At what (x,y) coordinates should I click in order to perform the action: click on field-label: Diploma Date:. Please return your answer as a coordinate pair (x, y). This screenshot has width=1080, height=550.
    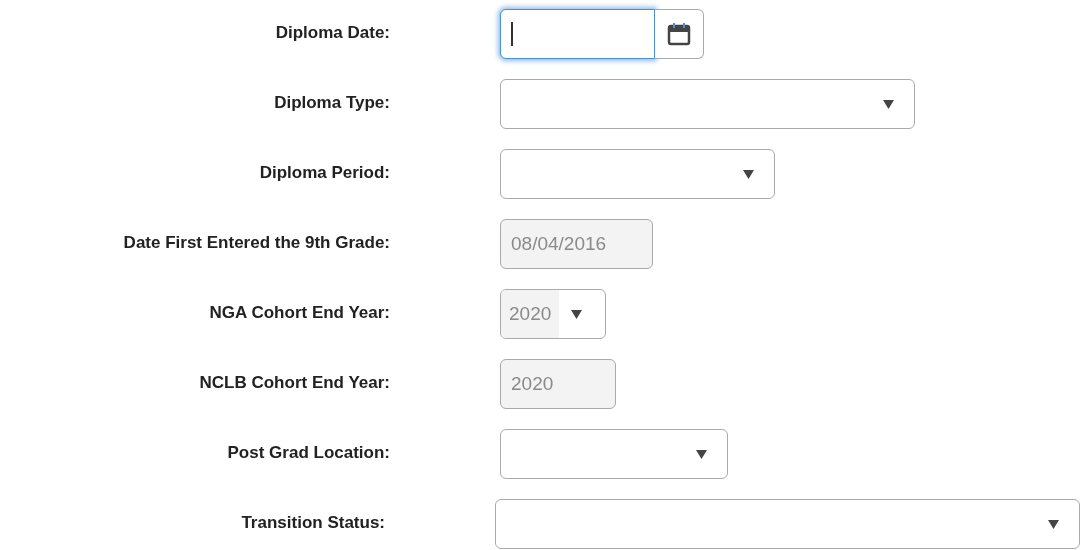
    Looking at the image, I should click on (332, 33).